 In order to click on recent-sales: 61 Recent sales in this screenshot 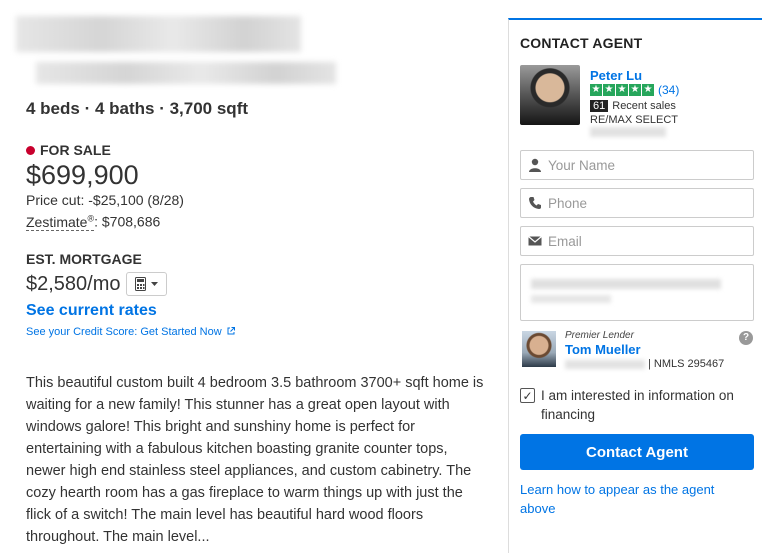, I will do `click(633, 106)`.